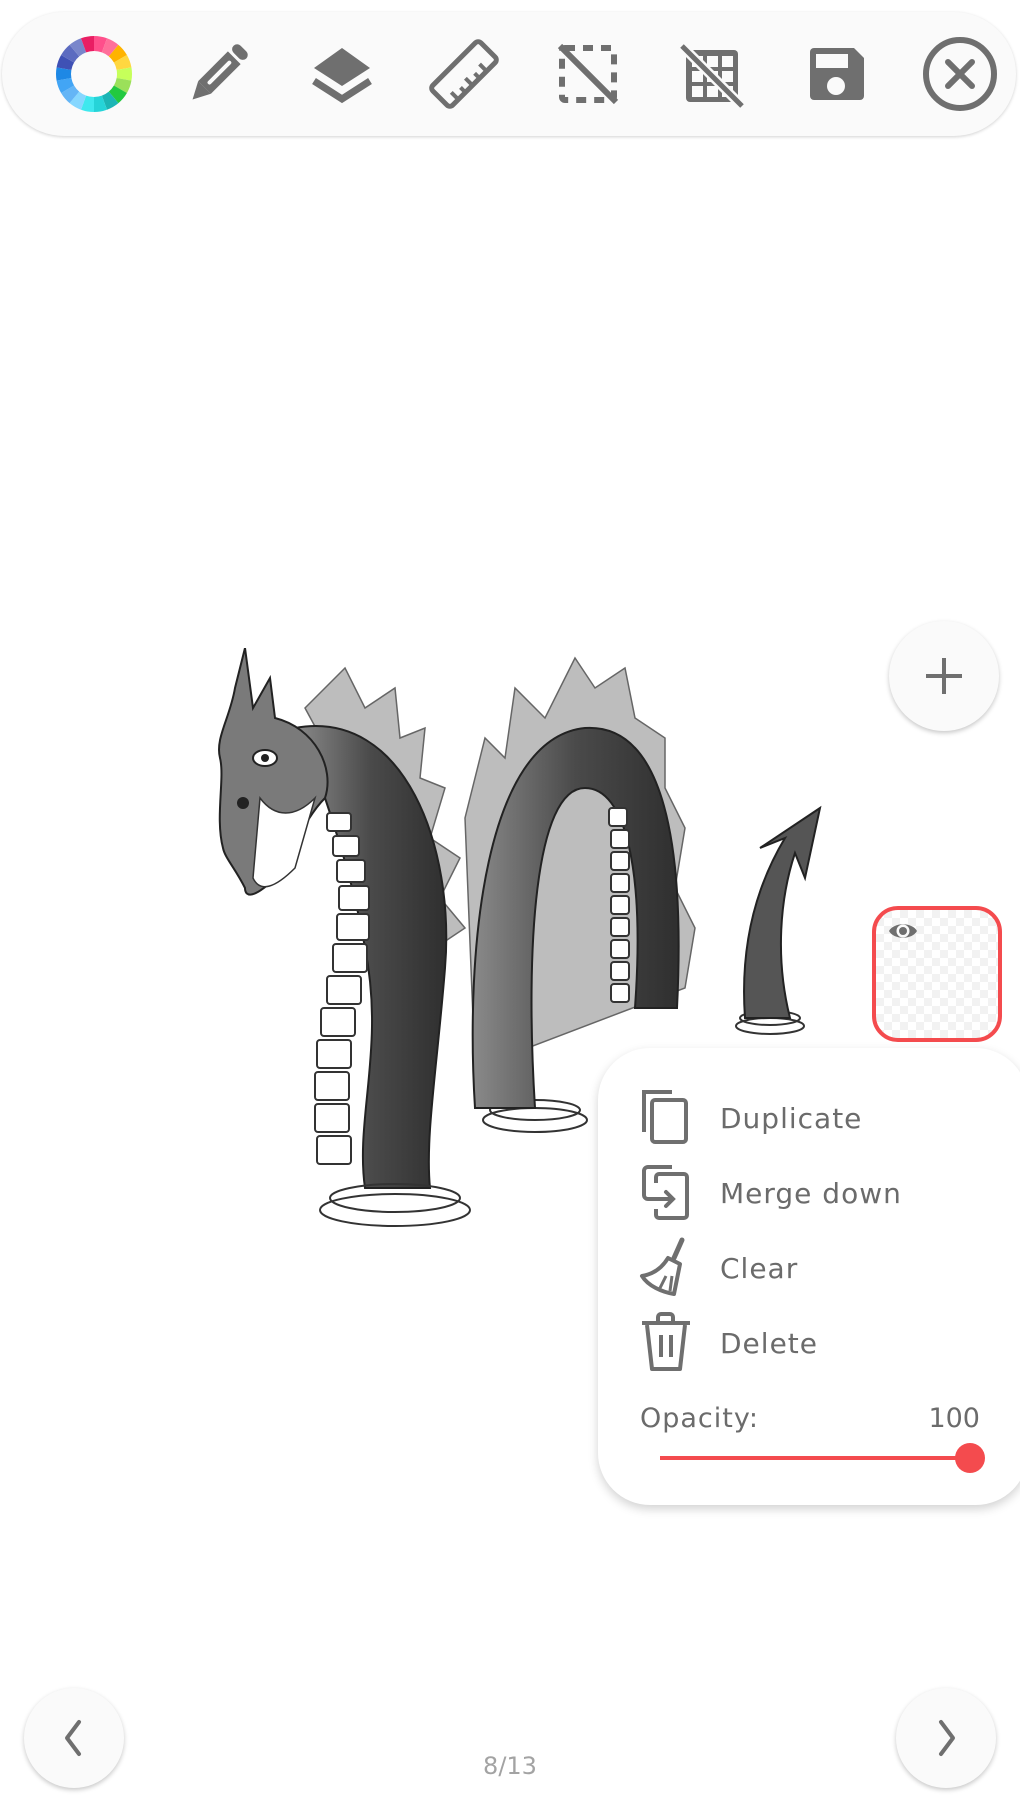  I want to click on opacity-slider, so click(822, 1458).